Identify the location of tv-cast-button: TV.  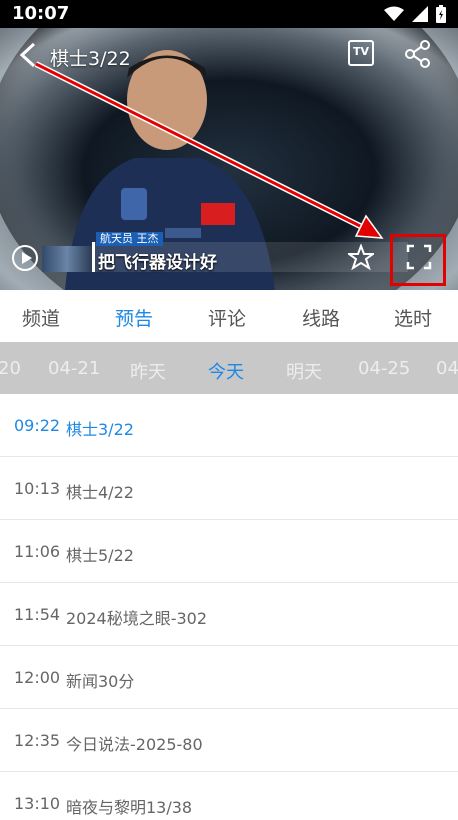
(361, 53).